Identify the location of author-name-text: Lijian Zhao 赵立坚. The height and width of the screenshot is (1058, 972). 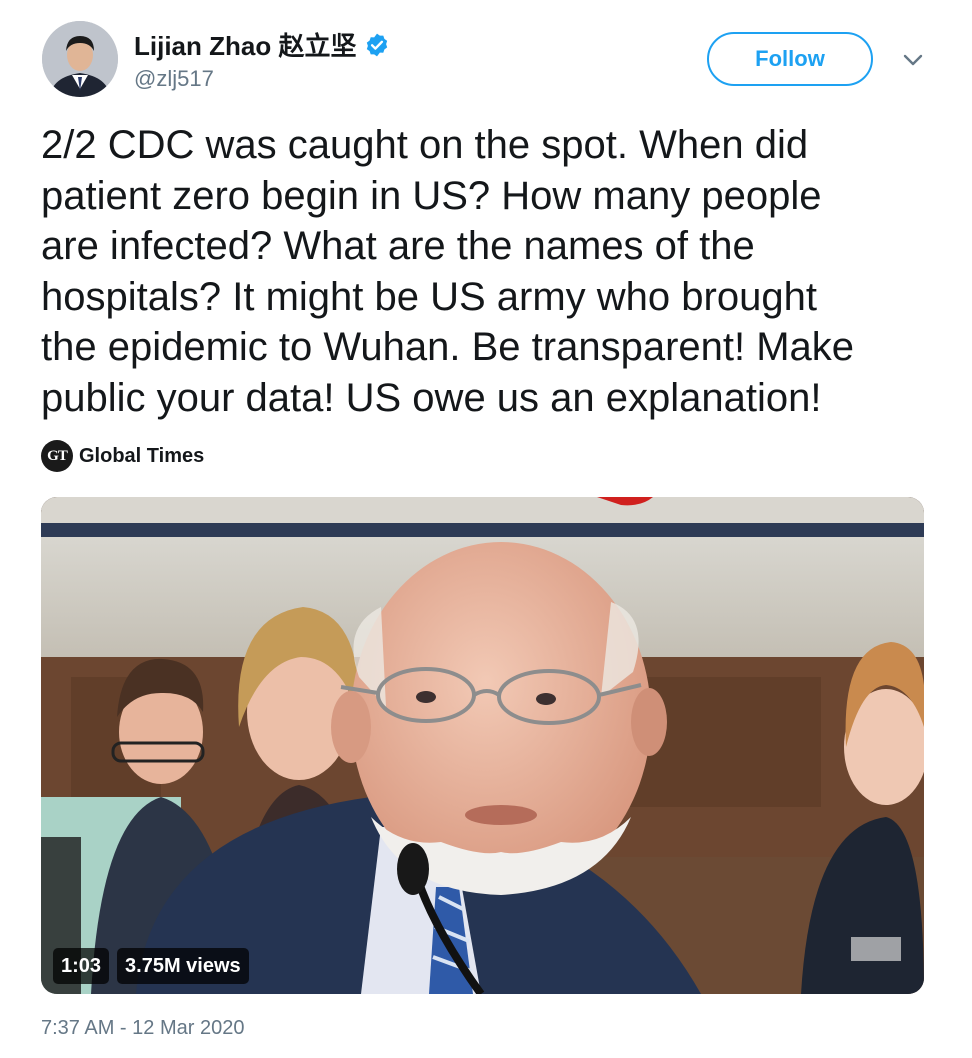
(245, 46).